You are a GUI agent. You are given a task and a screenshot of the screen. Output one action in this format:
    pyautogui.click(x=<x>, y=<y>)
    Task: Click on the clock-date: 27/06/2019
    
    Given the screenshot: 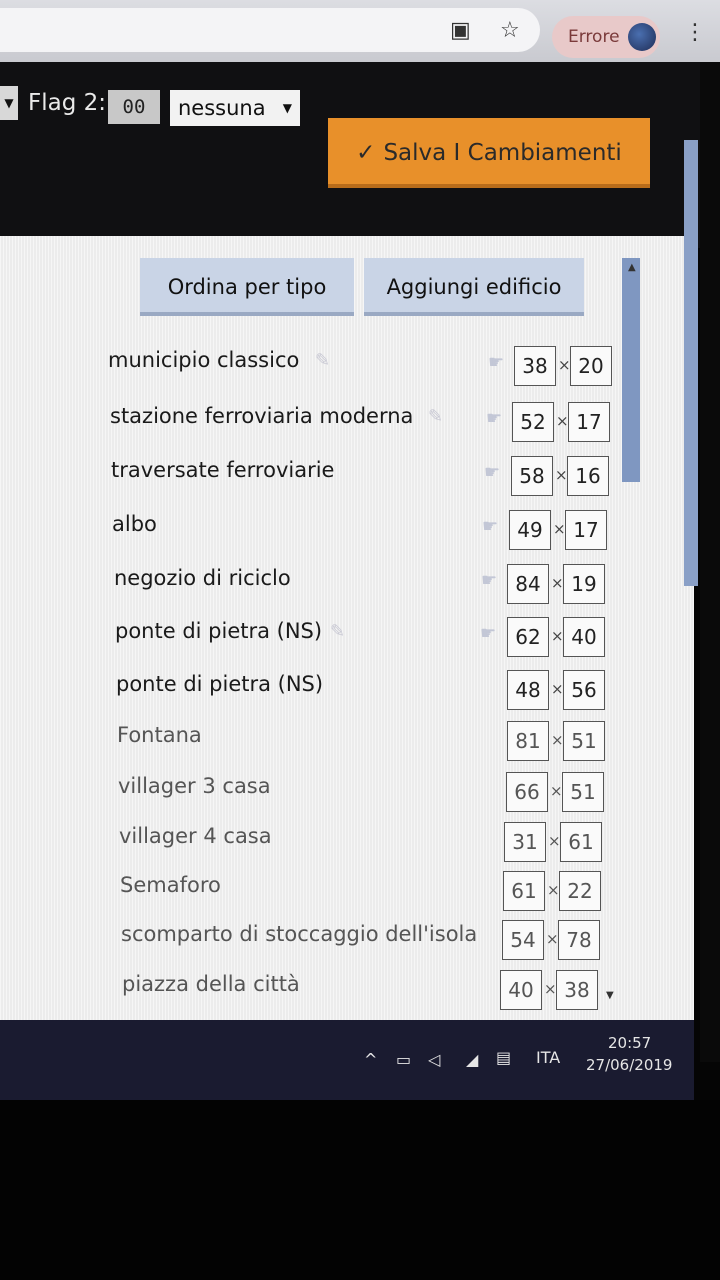 What is the action you would take?
    pyautogui.click(x=629, y=1065)
    